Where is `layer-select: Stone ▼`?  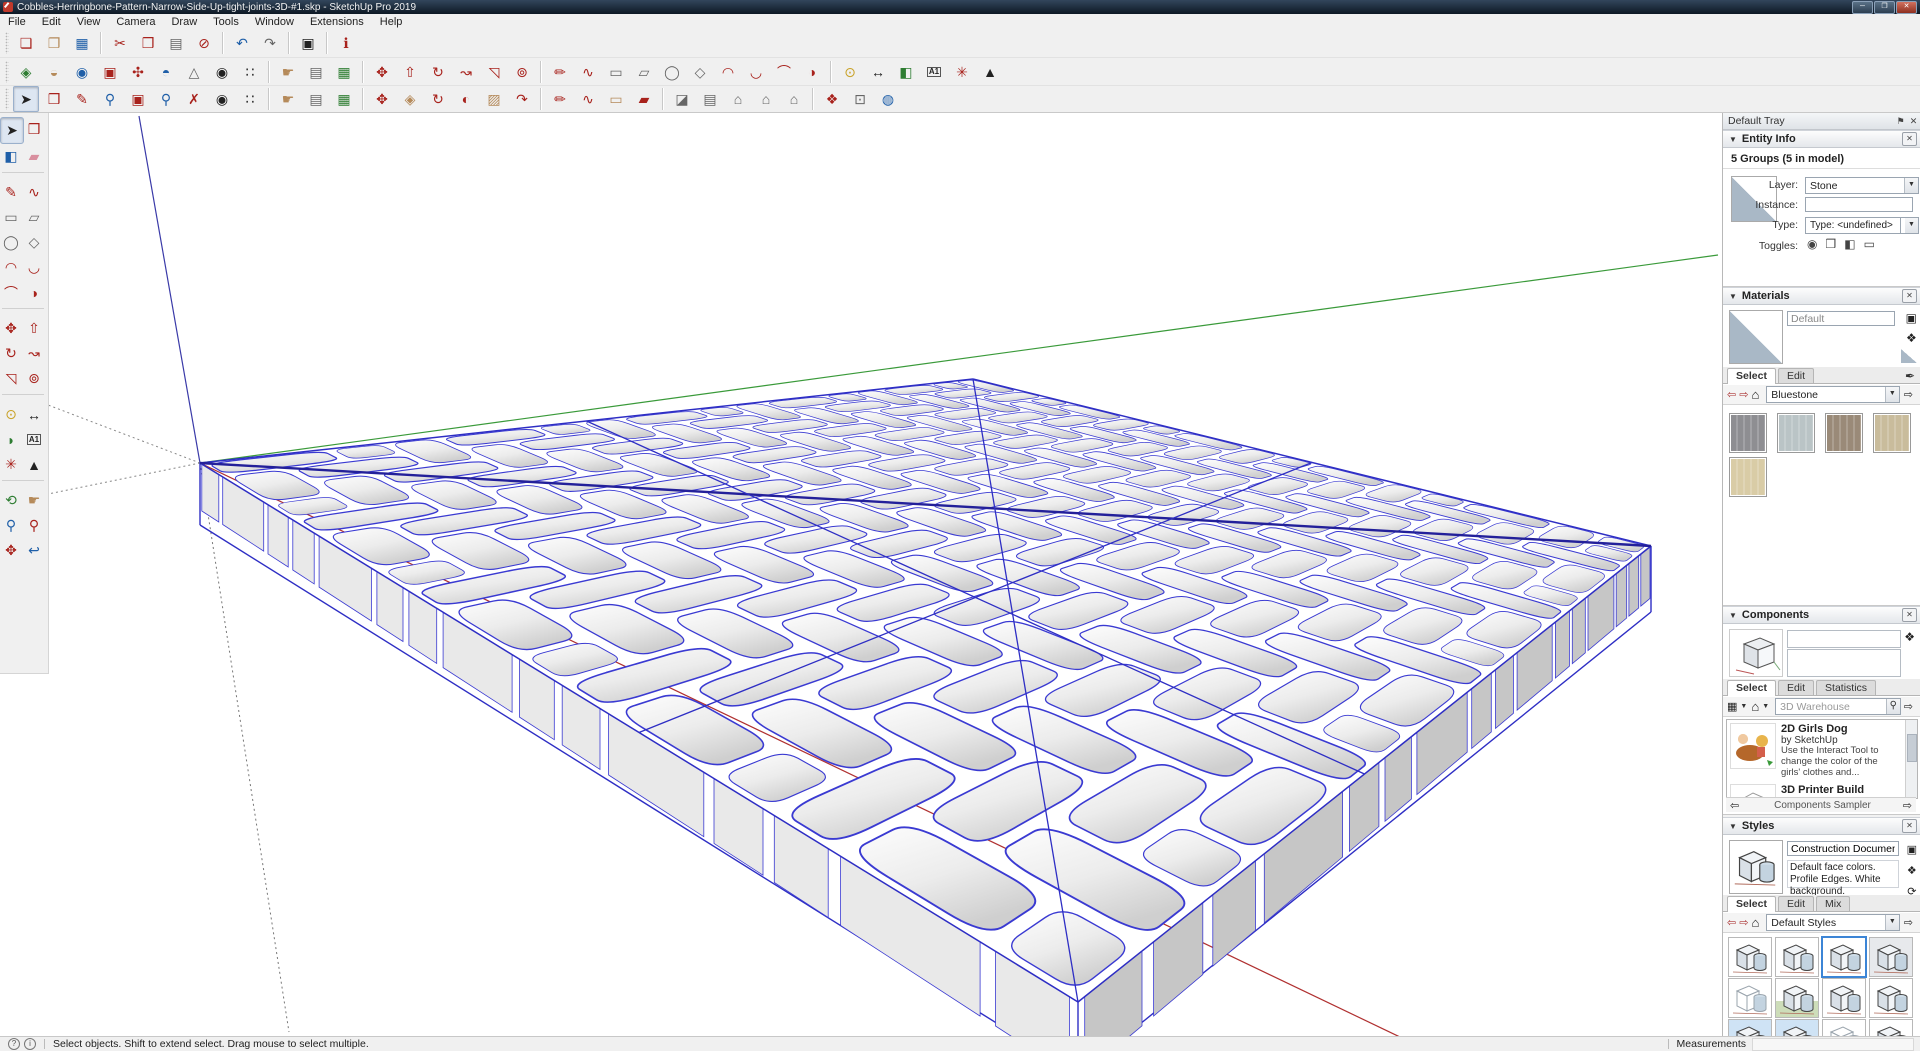
layer-select: Stone ▼ is located at coordinates (1862, 185).